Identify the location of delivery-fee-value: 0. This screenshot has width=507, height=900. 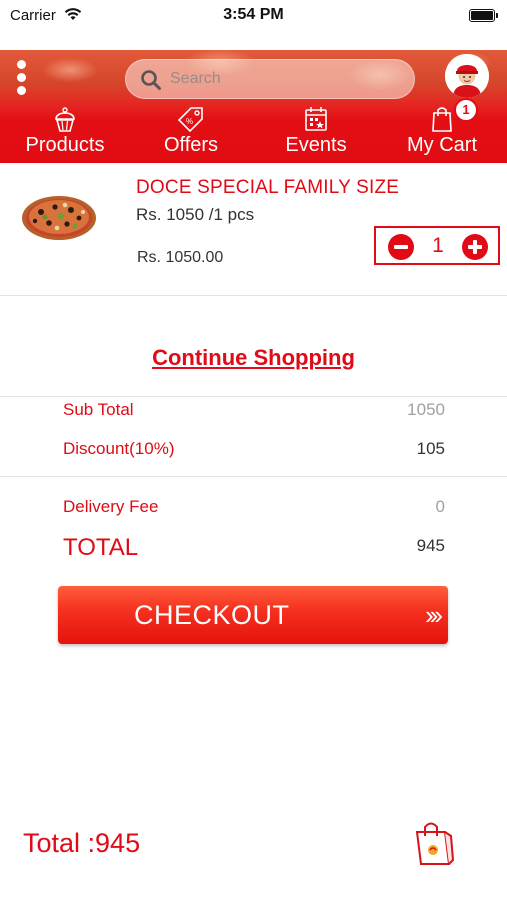
(440, 506).